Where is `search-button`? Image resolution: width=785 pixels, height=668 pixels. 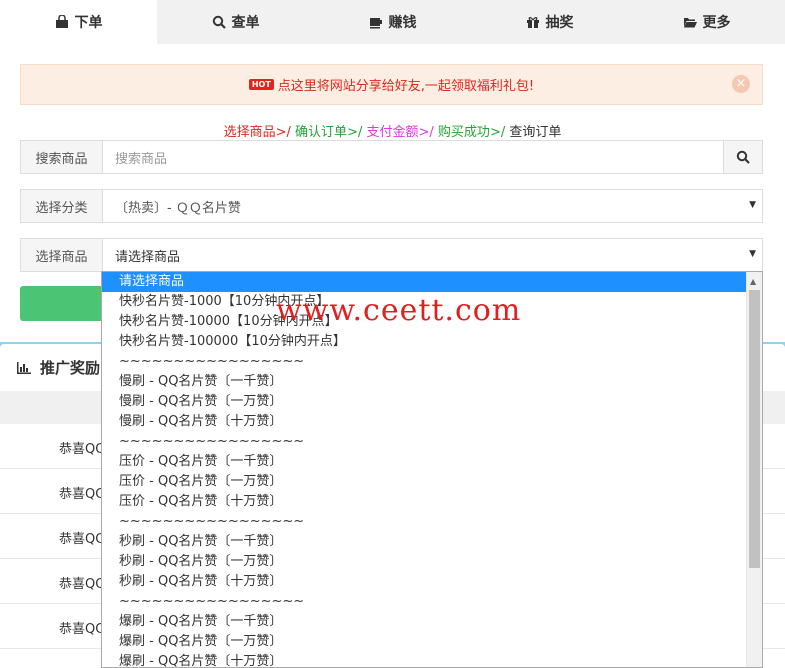
search-button is located at coordinates (742, 157).